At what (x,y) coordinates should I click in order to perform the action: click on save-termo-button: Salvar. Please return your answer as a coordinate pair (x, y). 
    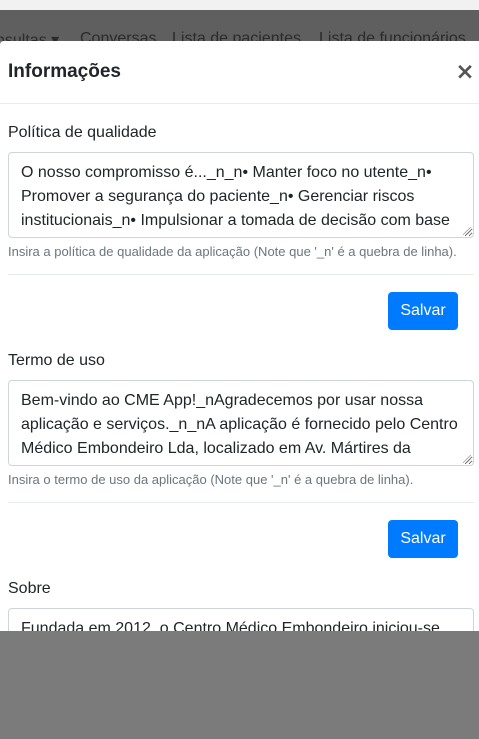
    Looking at the image, I should click on (423, 539).